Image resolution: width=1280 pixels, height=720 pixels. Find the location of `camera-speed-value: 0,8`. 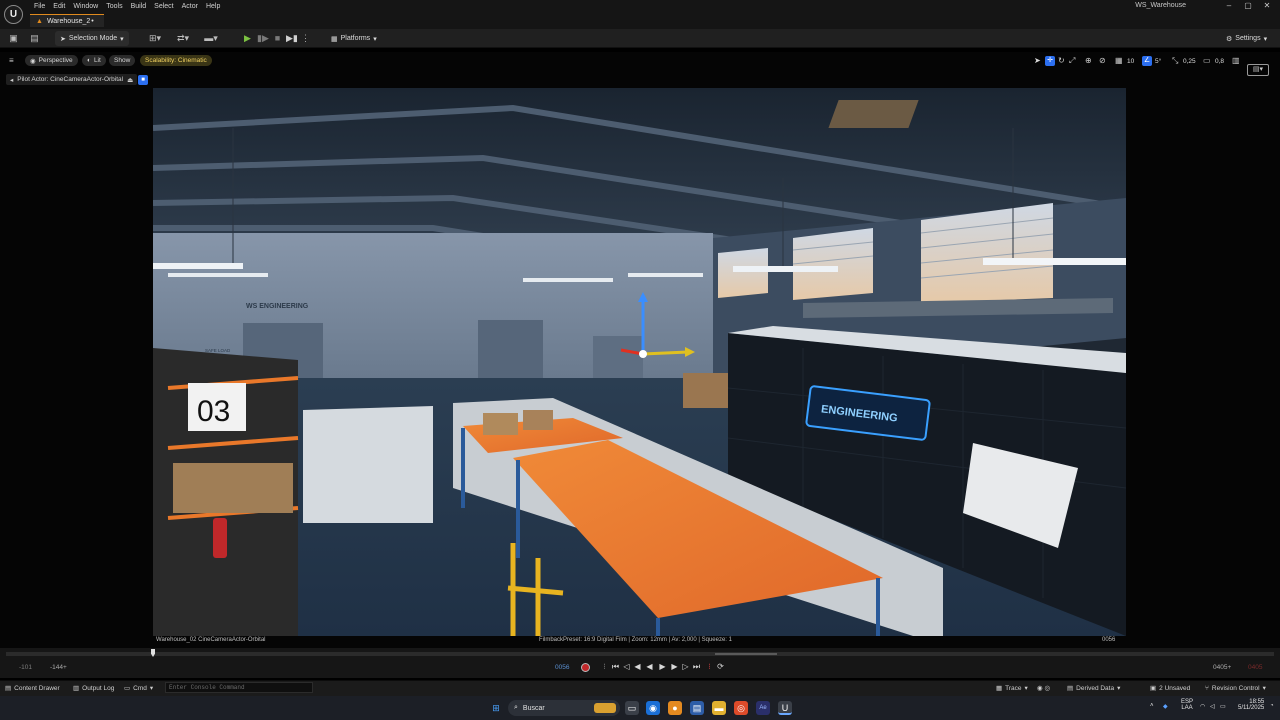

camera-speed-value: 0,8 is located at coordinates (1219, 61).